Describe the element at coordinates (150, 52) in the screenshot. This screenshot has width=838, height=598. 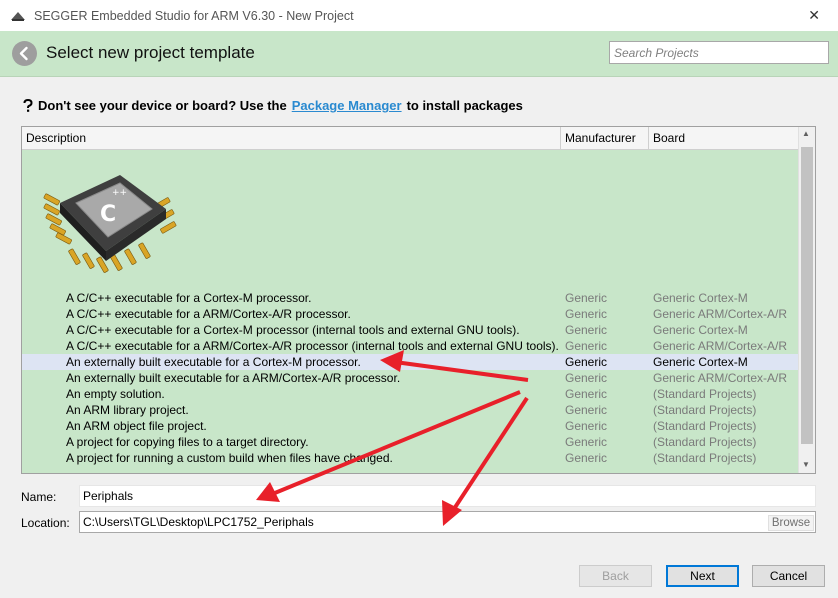
I see `page-title: Select new project template` at that location.